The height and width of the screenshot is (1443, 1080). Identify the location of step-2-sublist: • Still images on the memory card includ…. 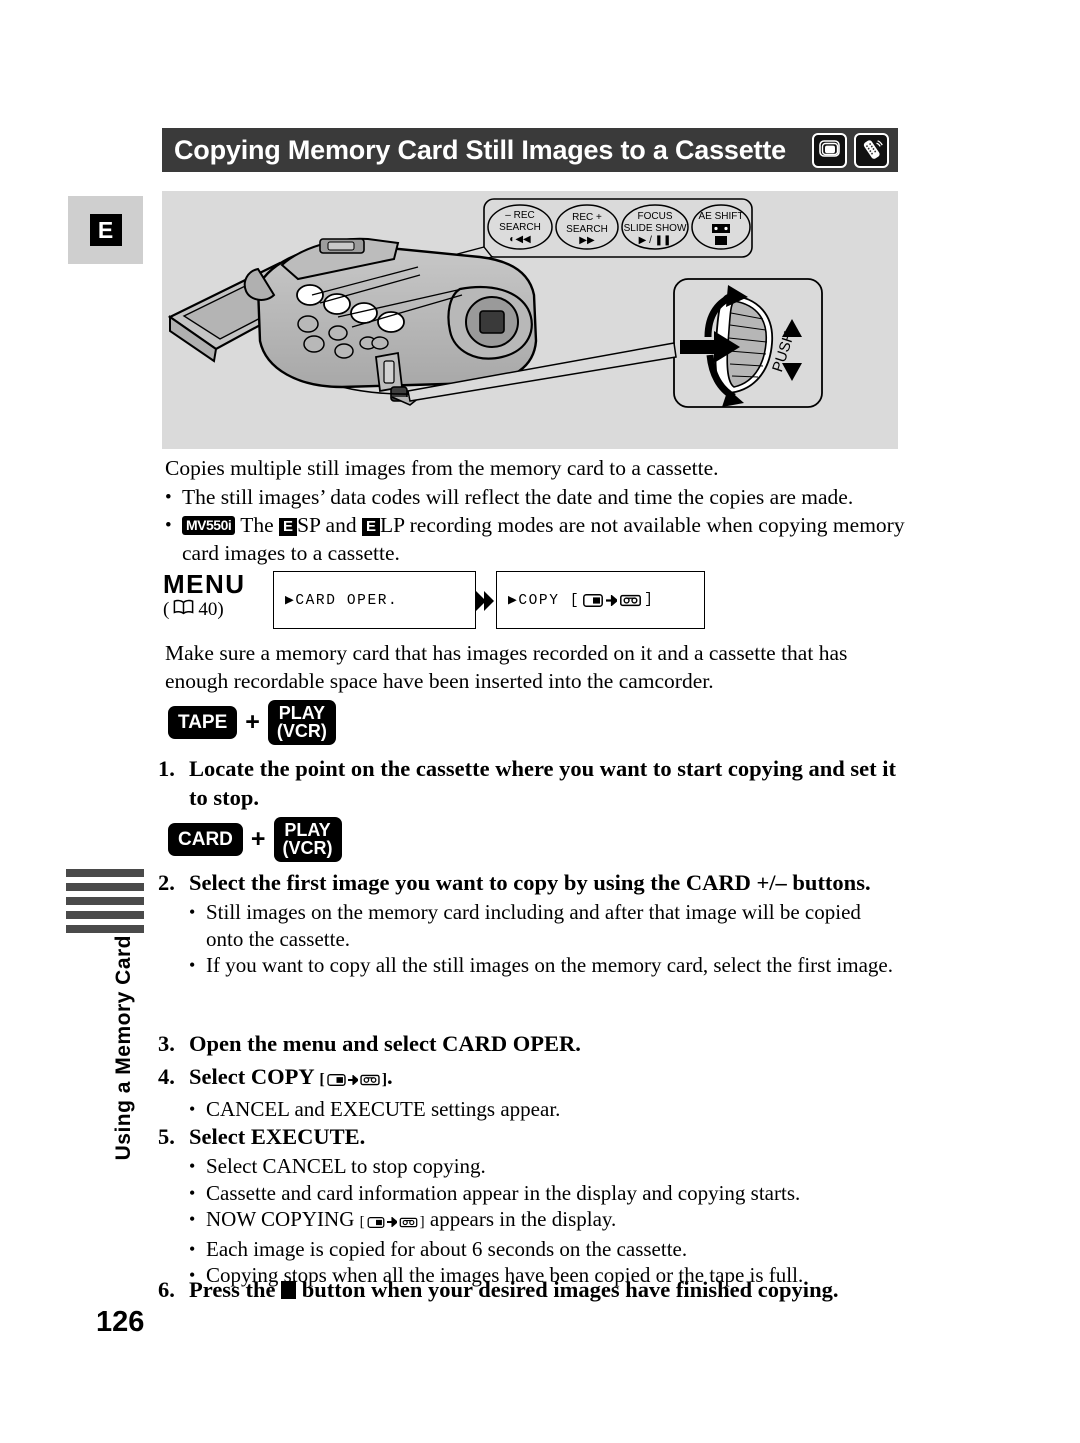
(543, 939).